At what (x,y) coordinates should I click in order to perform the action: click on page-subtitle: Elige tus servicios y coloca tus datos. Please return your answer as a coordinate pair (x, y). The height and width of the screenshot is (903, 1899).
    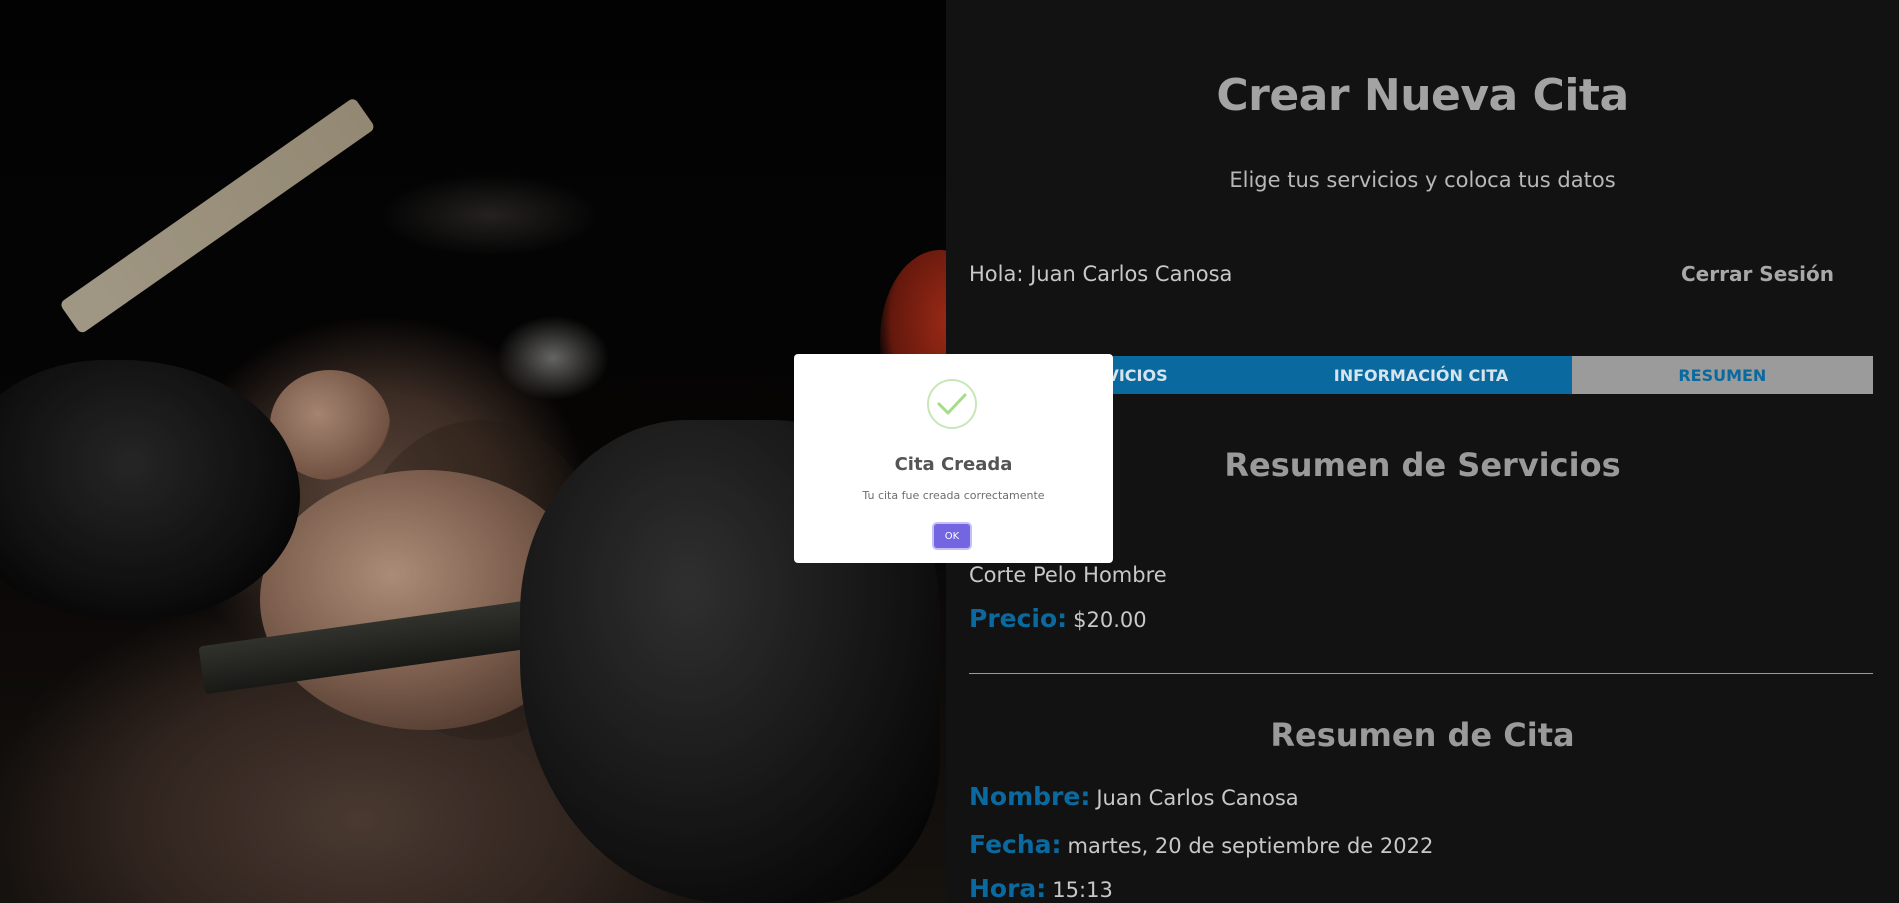
    Looking at the image, I should click on (1422, 180).